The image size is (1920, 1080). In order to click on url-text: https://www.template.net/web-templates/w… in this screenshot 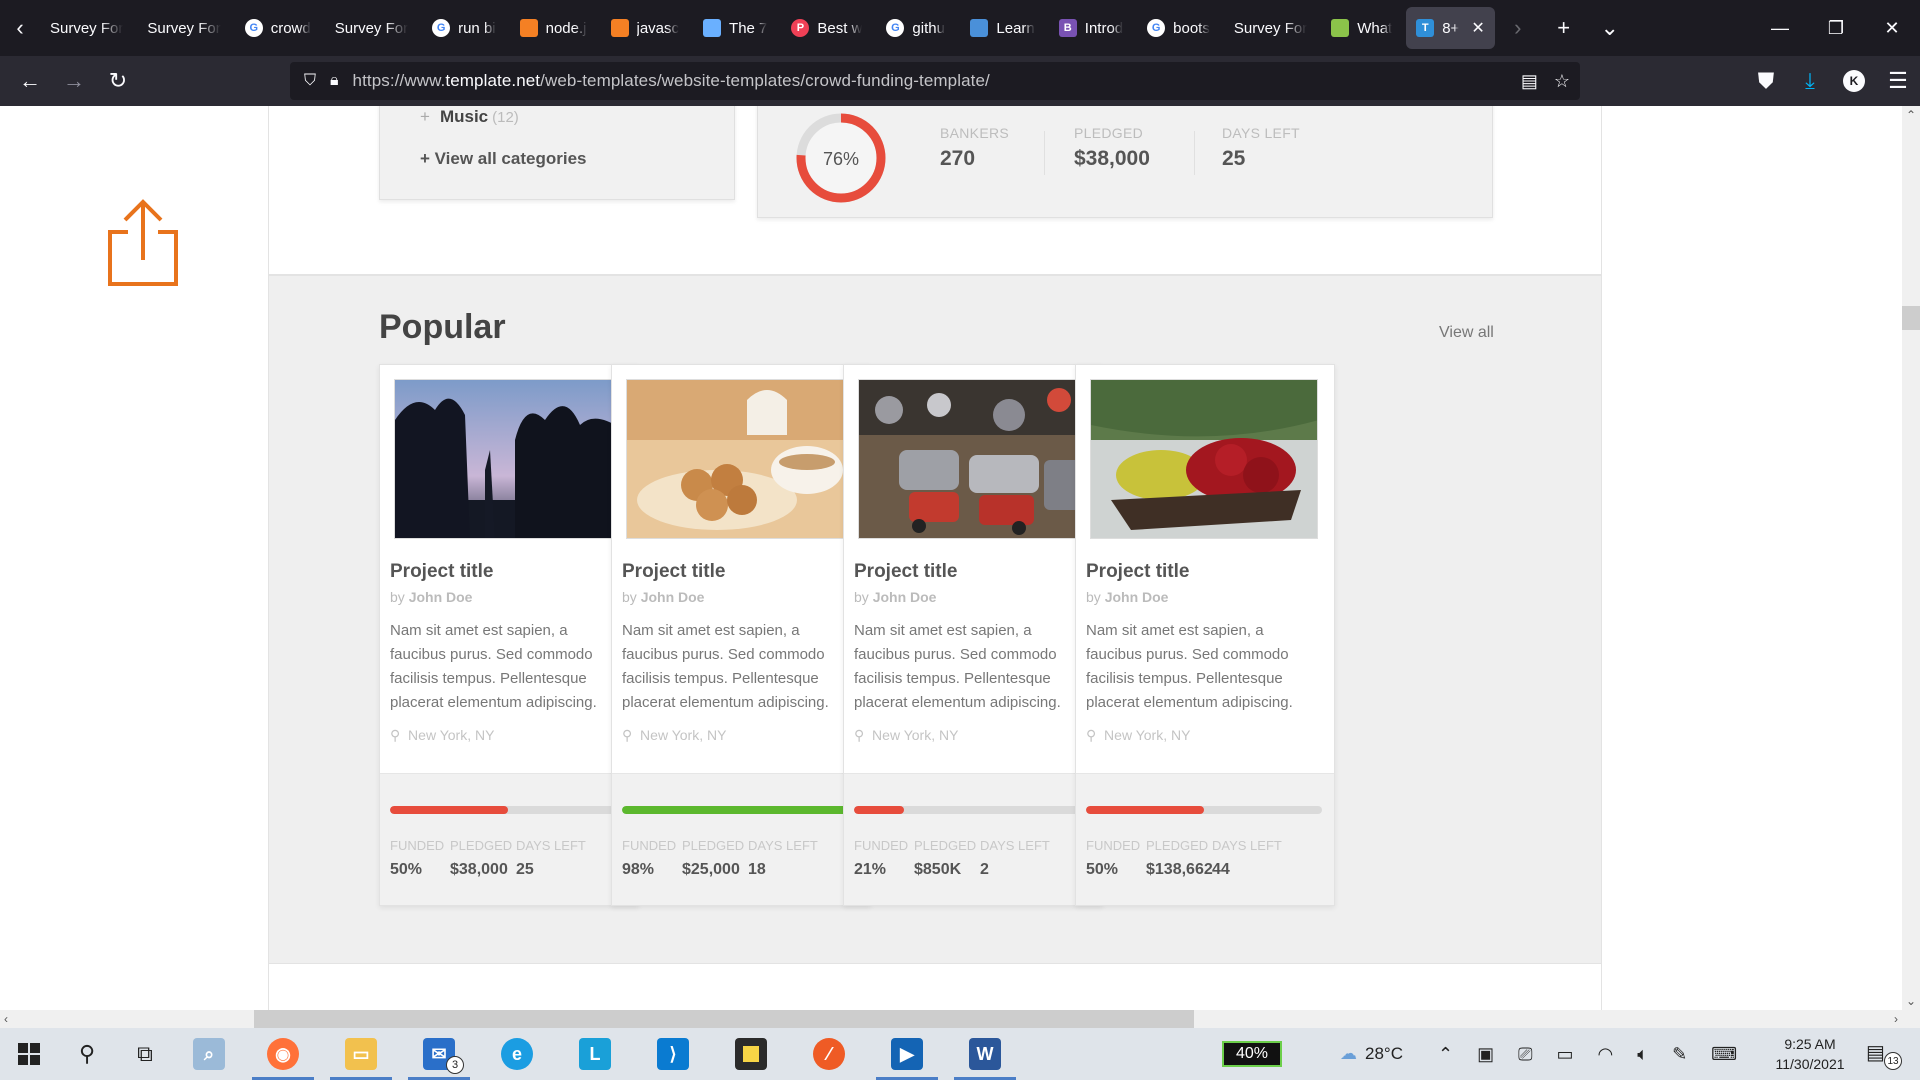, I will do `click(671, 81)`.